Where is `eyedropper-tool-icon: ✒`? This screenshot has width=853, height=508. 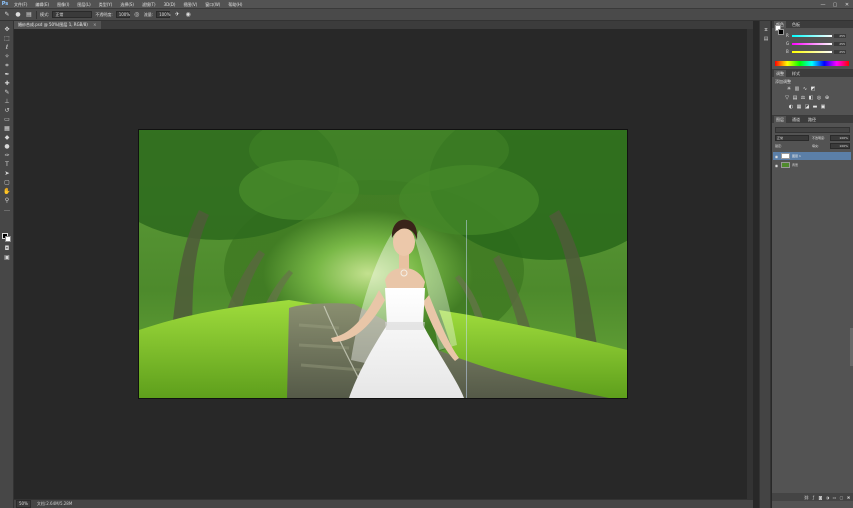 eyedropper-tool-icon: ✒ is located at coordinates (7, 75).